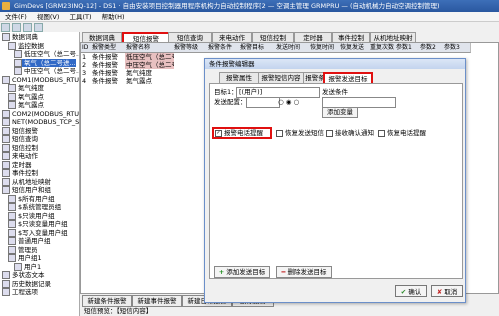  Describe the element at coordinates (5, 27) in the screenshot. I see `new-icon` at that location.